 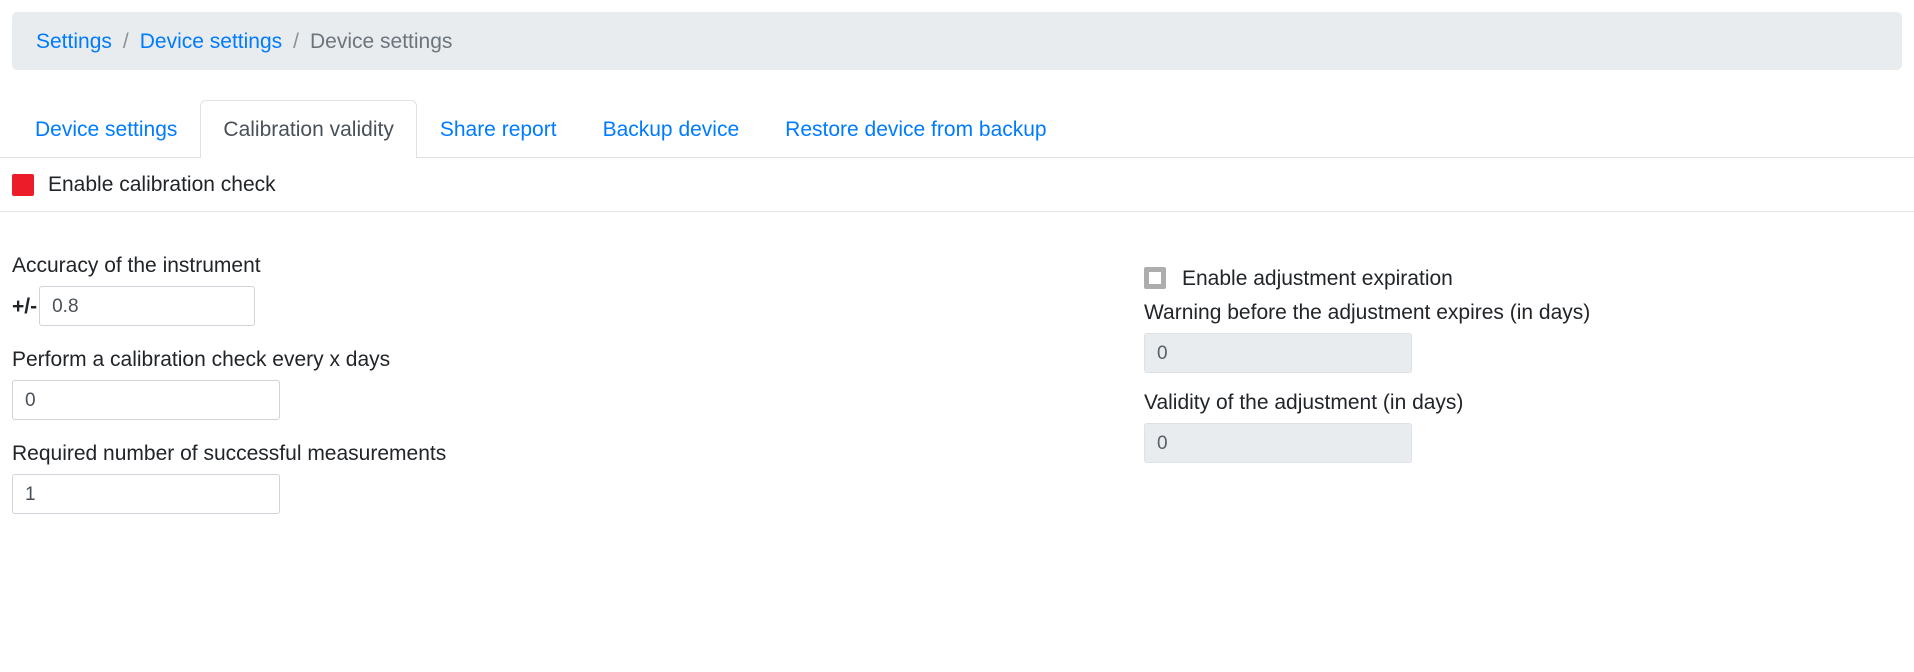 I want to click on calibration-interval-input: 0, so click(x=146, y=400).